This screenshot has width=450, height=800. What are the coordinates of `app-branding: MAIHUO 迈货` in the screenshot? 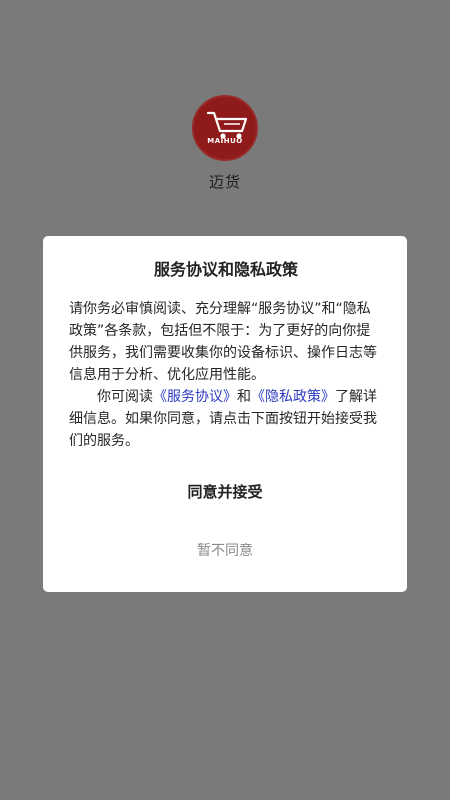 It's located at (225, 143).